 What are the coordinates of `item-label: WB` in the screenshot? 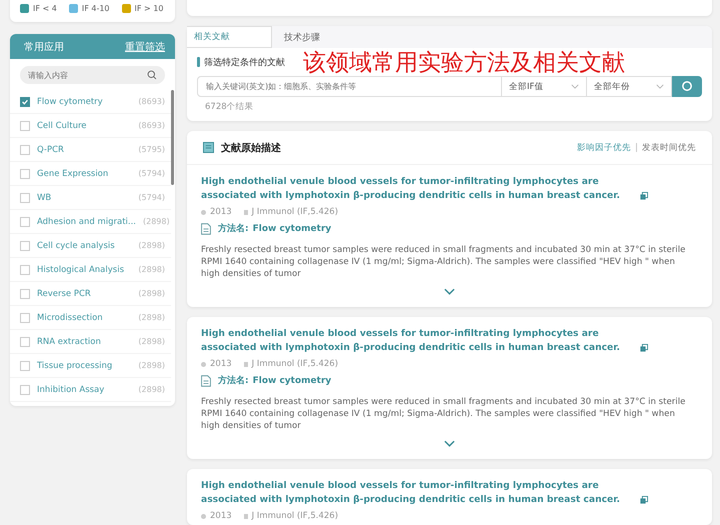 It's located at (44, 197).